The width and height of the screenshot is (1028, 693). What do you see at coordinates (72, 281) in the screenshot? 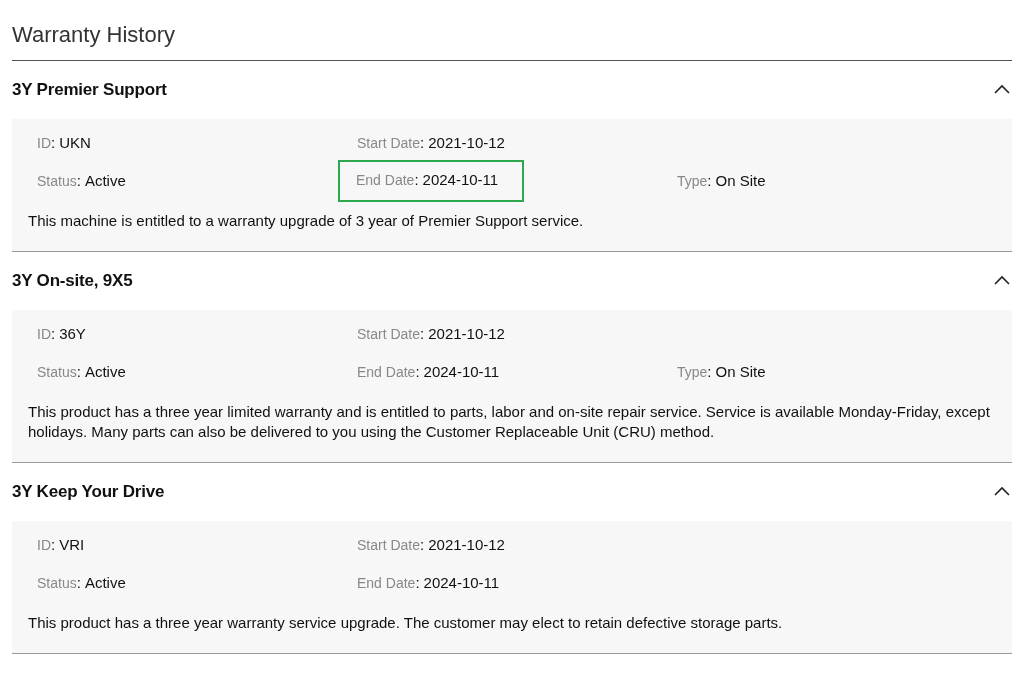
I see `warranty-title: 3Y On-site, 9X5` at bounding box center [72, 281].